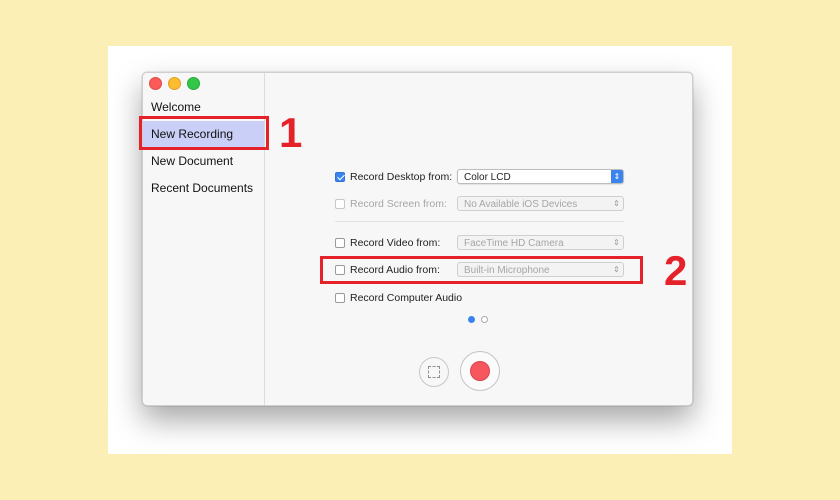  What do you see at coordinates (406, 298) in the screenshot?
I see `record-computer-audio-label: Record Computer Audio` at bounding box center [406, 298].